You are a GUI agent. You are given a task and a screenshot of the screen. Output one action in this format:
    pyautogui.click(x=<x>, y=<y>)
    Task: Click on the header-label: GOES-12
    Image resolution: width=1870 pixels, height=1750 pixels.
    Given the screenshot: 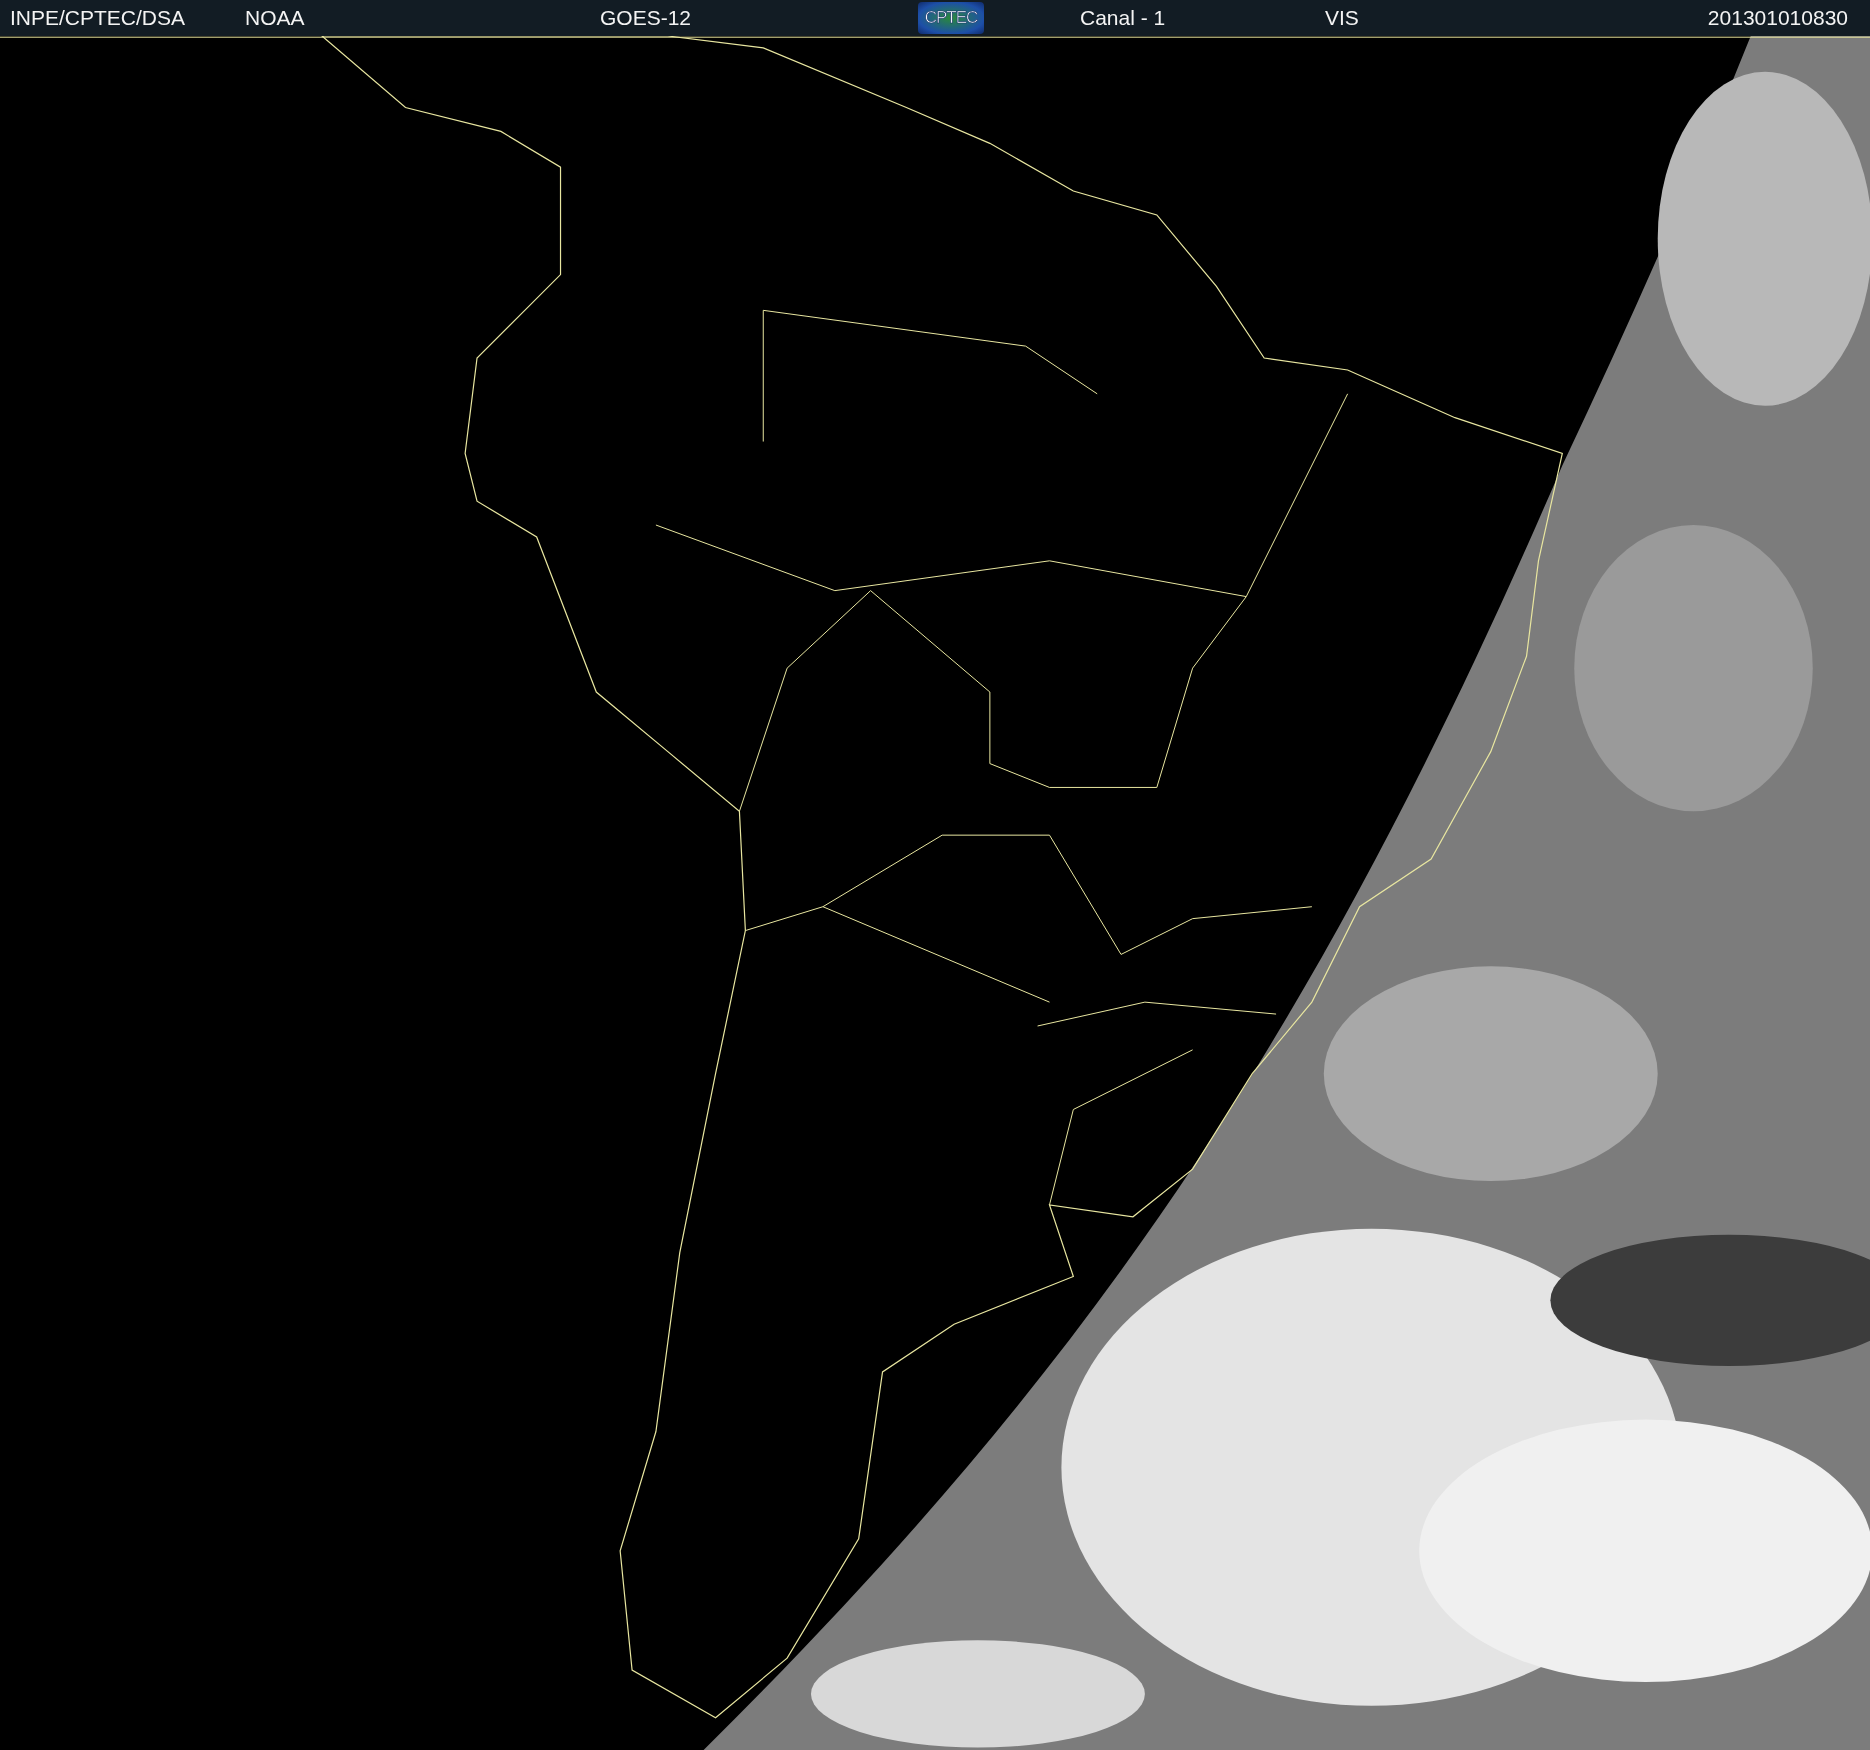 What is the action you would take?
    pyautogui.click(x=646, y=18)
    